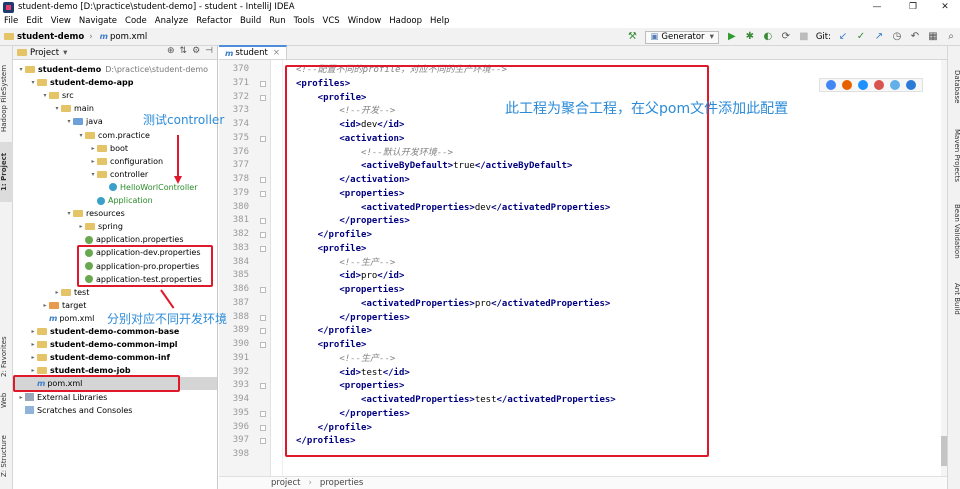 Image resolution: width=960 pixels, height=489 pixels. I want to click on safari-icon, so click(863, 85).